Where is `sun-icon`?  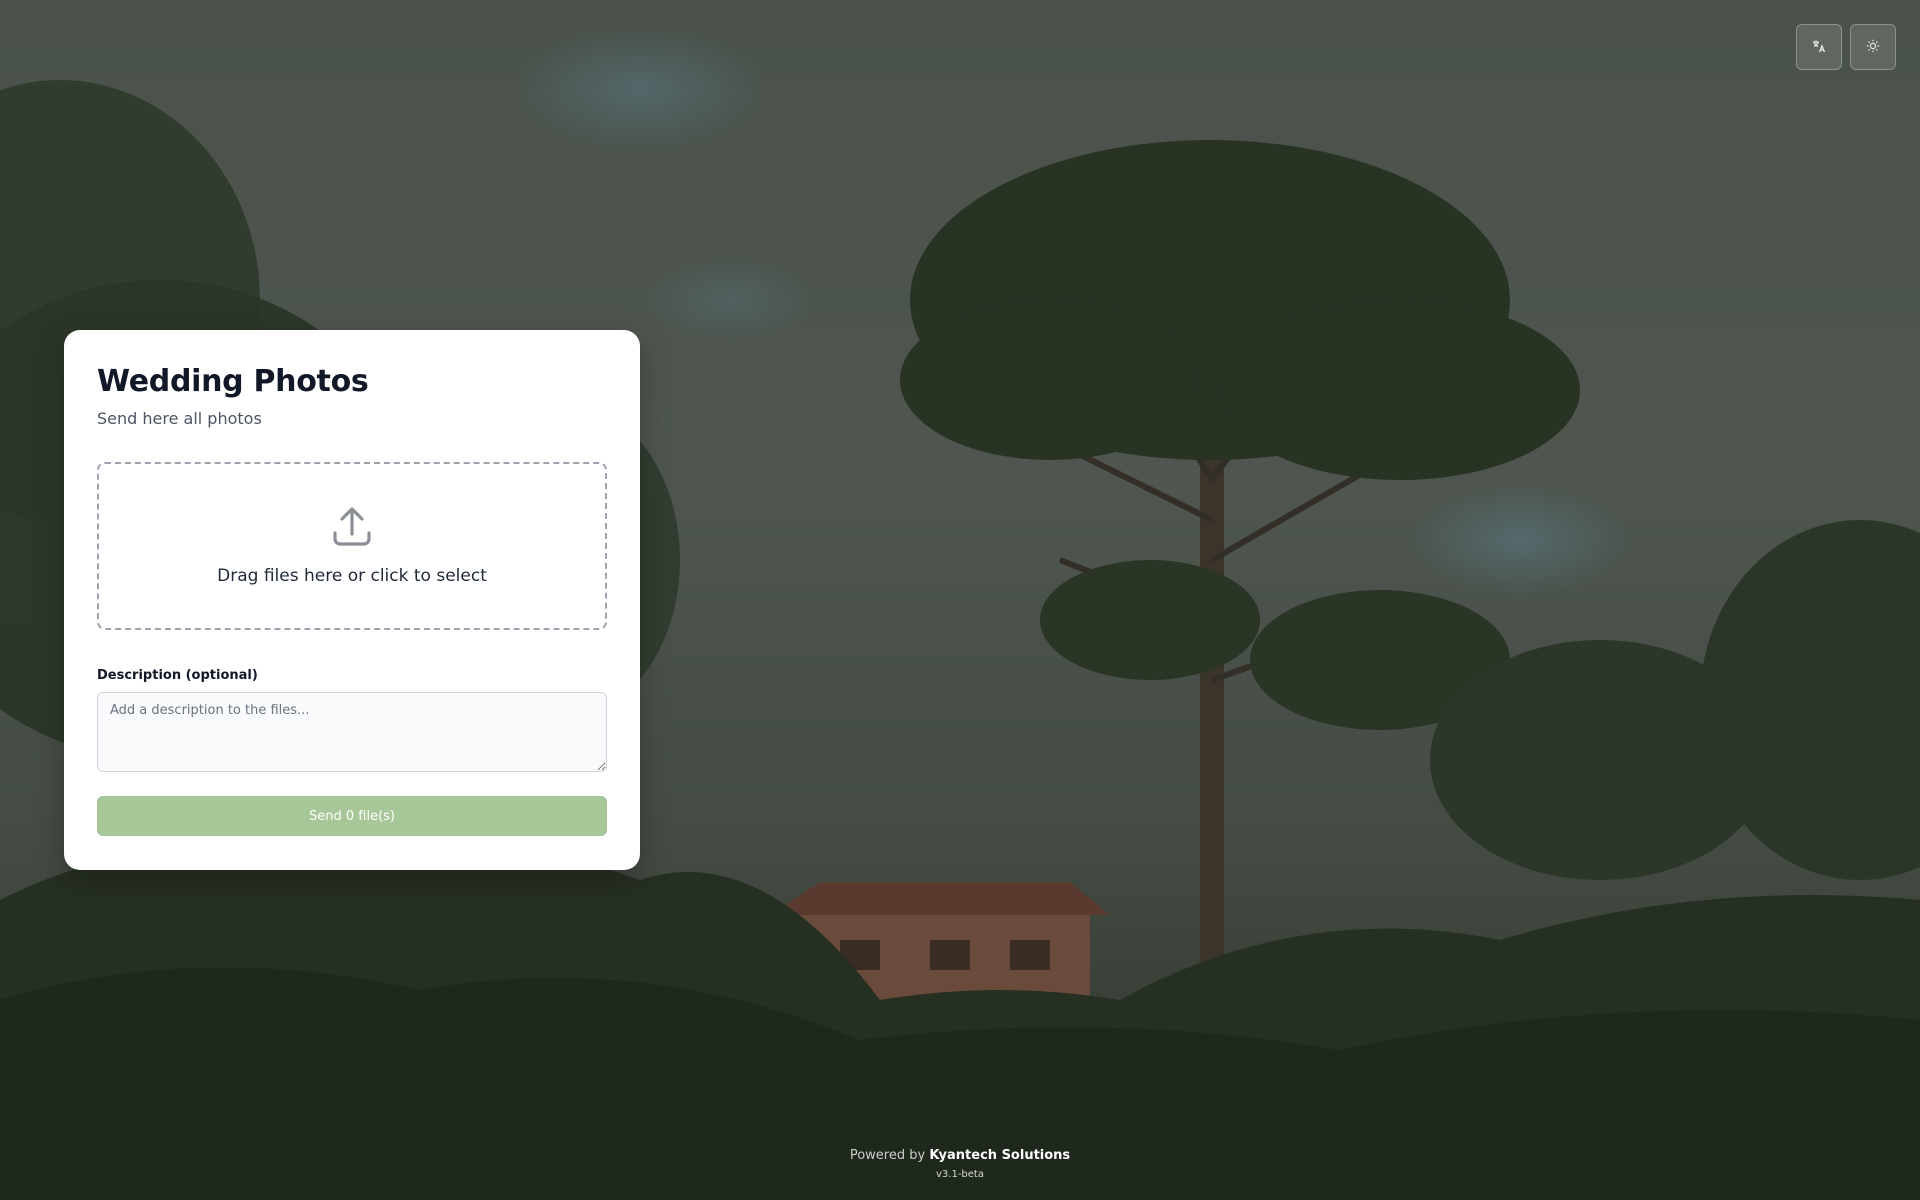
sun-icon is located at coordinates (1873, 47).